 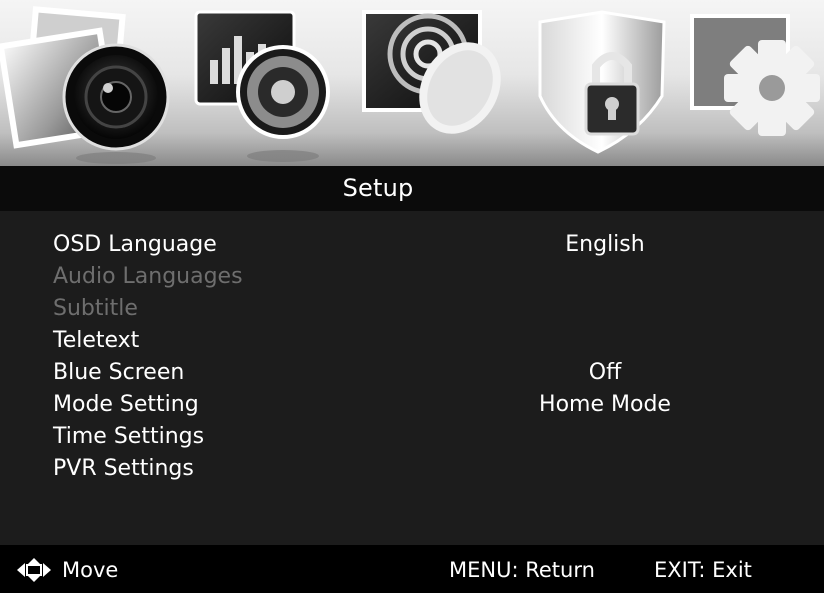 What do you see at coordinates (148, 276) in the screenshot?
I see `menu-item-label: Audio Languages` at bounding box center [148, 276].